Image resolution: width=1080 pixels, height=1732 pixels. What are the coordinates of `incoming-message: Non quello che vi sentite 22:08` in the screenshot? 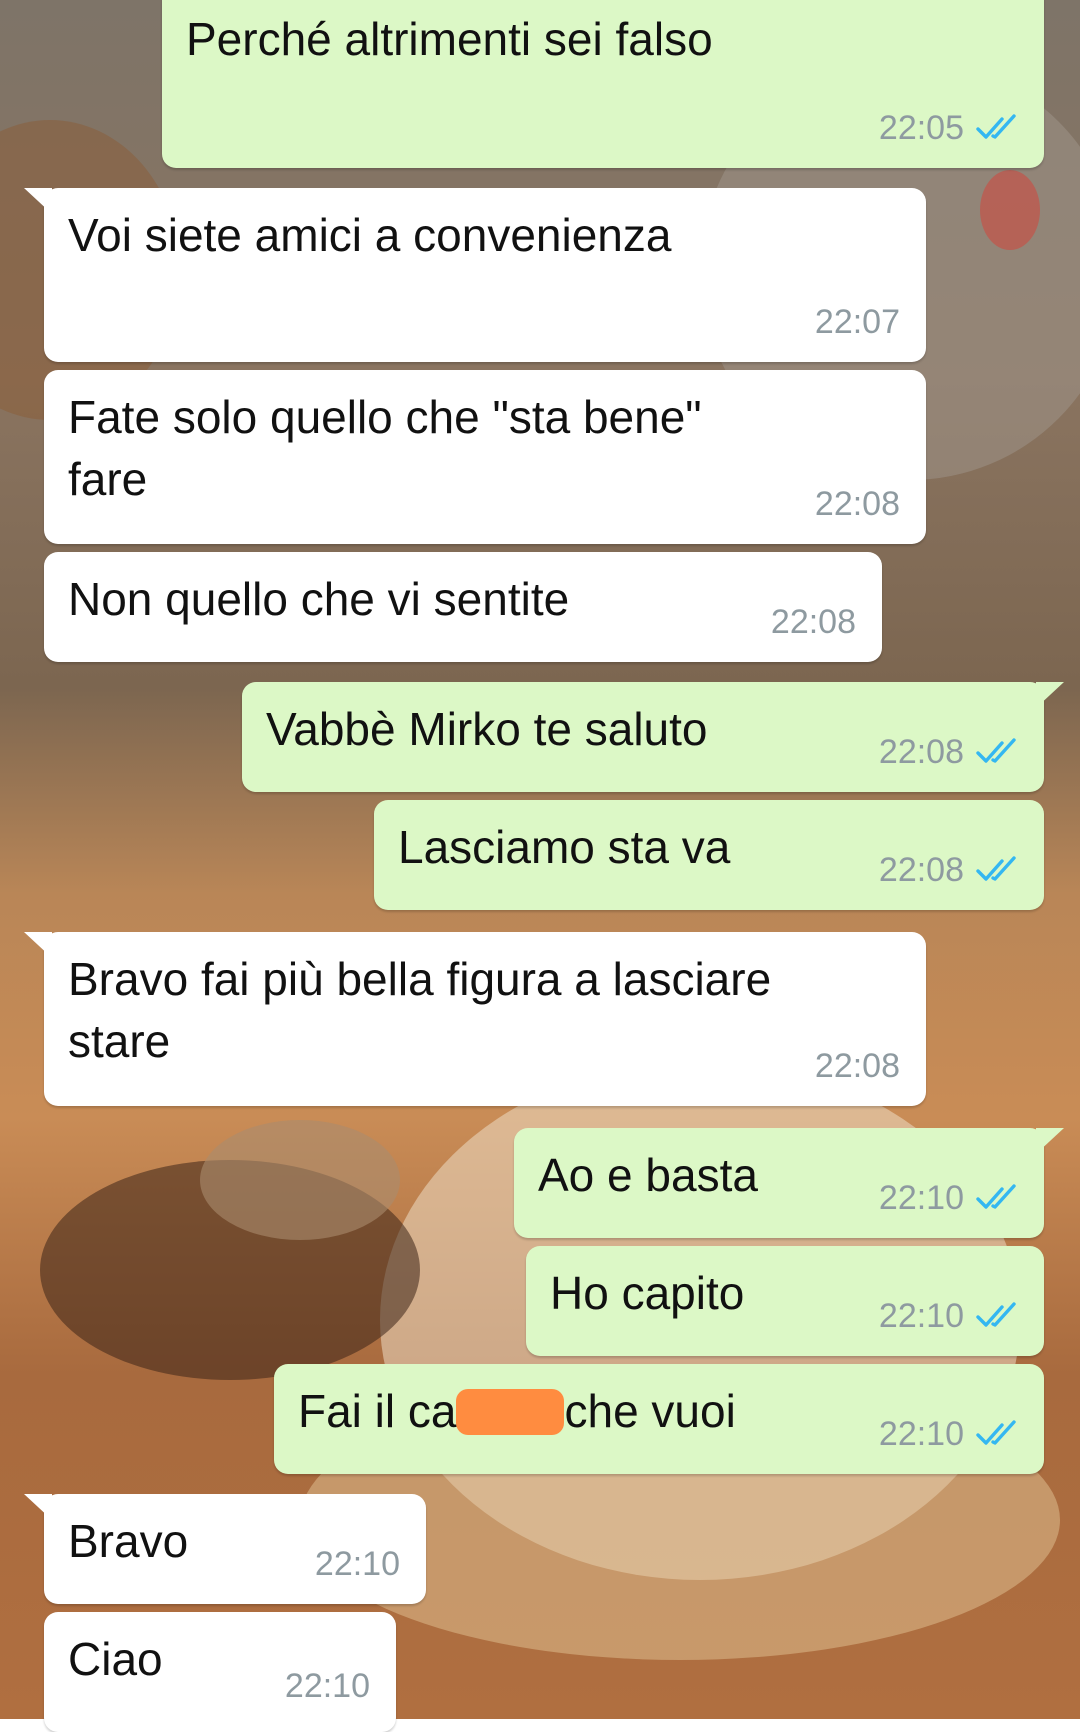 It's located at (463, 607).